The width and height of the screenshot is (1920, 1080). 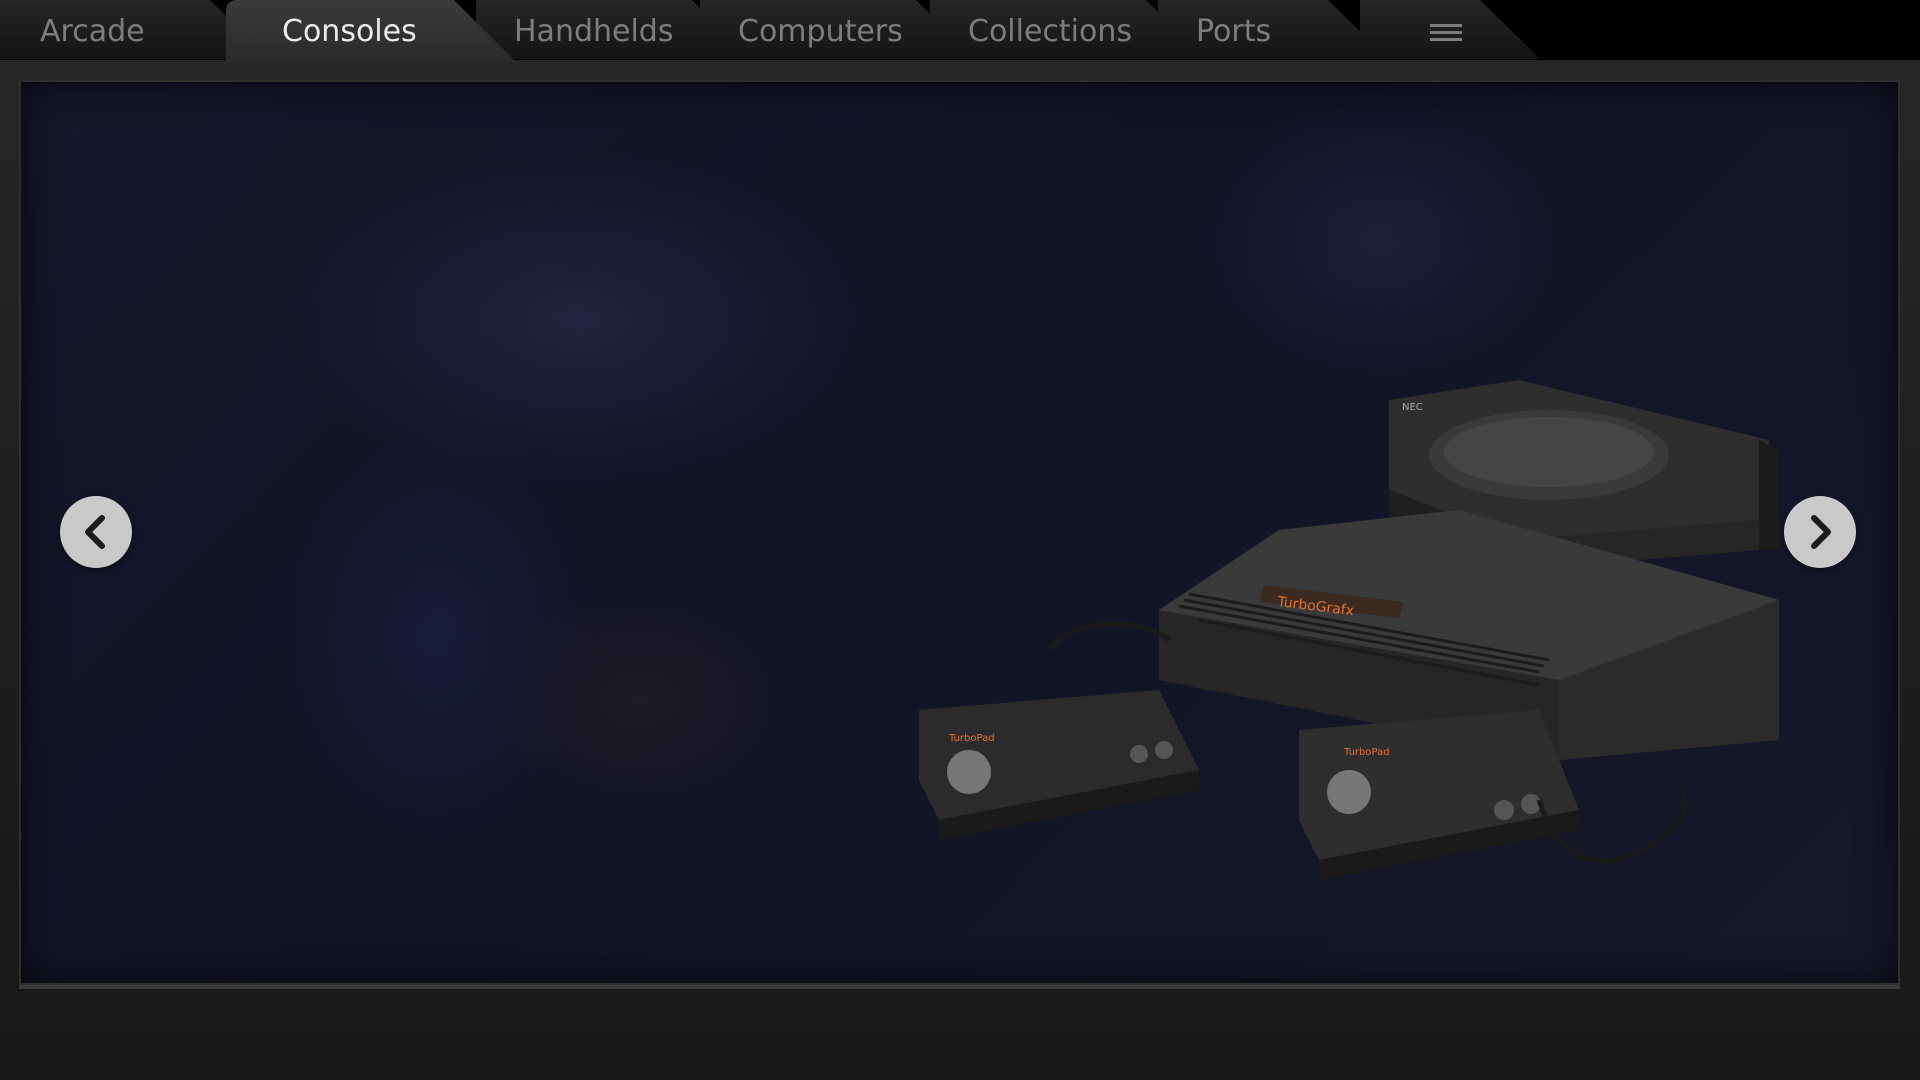 I want to click on tab-menu, so click(x=1450, y=29).